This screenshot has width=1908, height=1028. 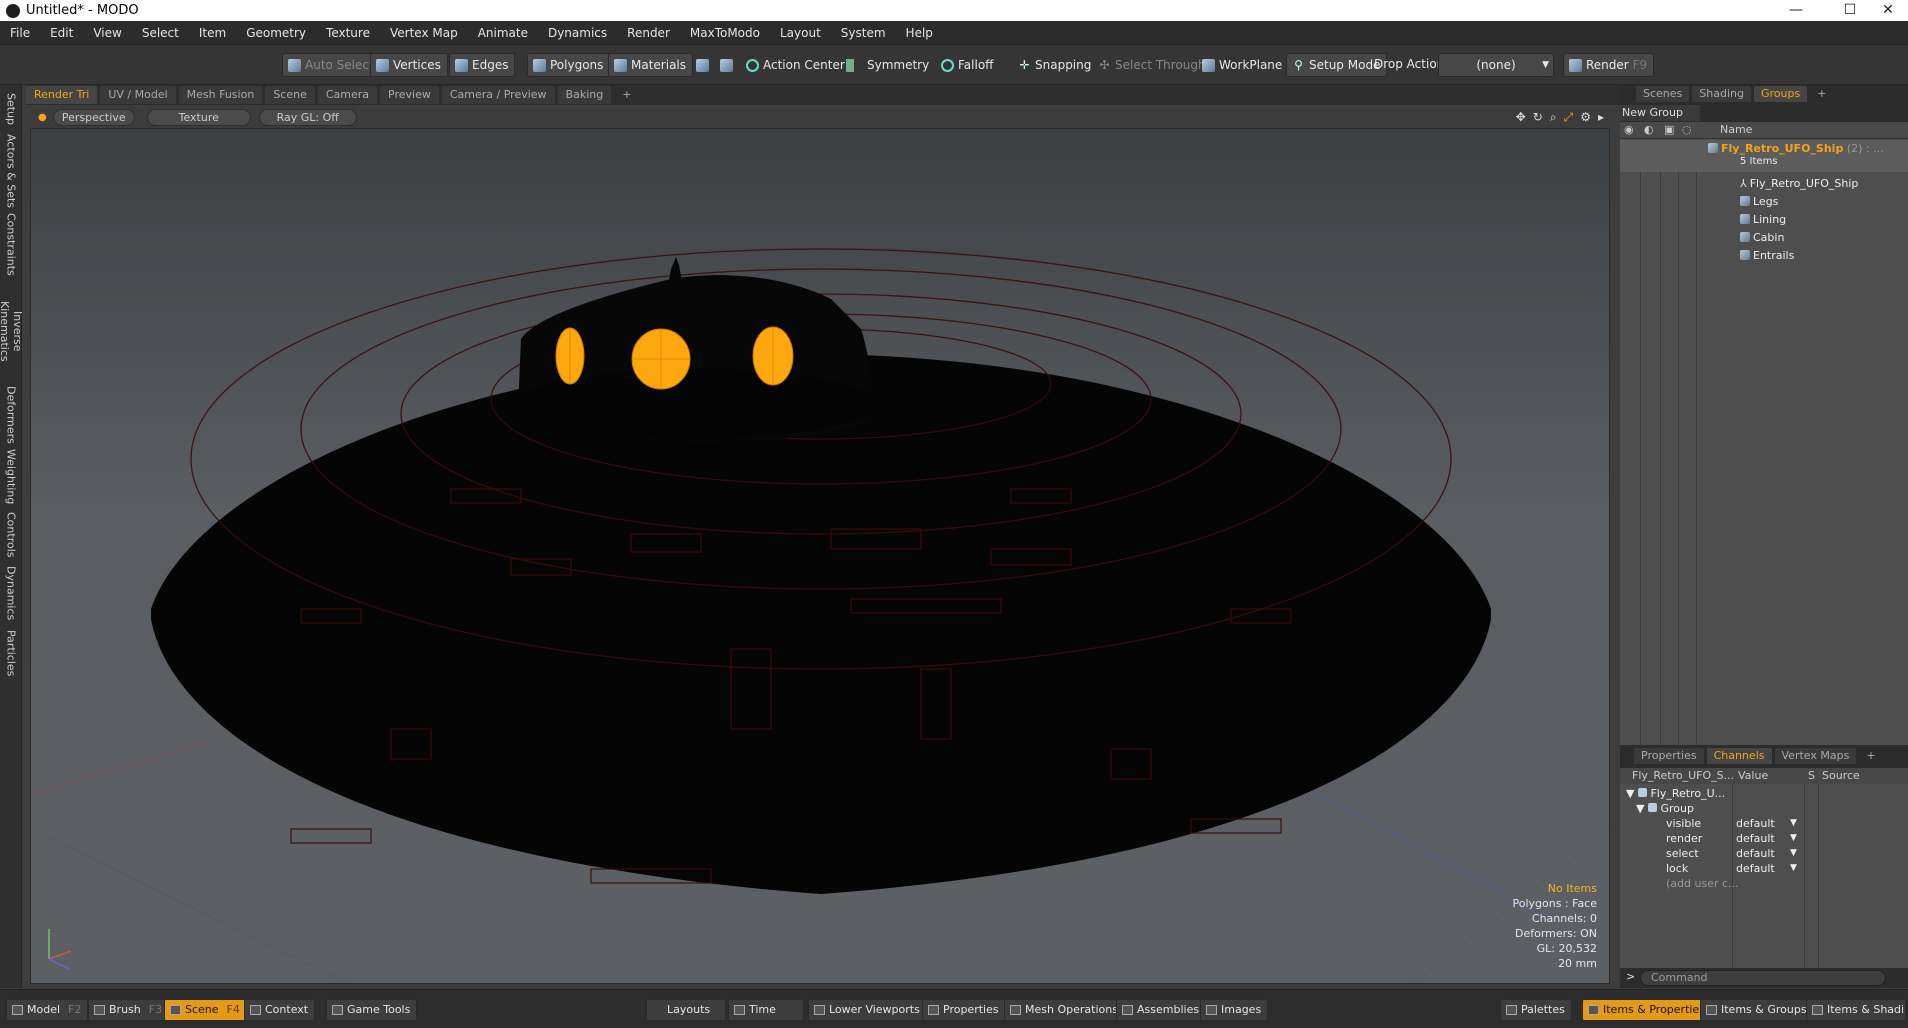 I want to click on add-panel-tab-button: +, so click(x=1821, y=94).